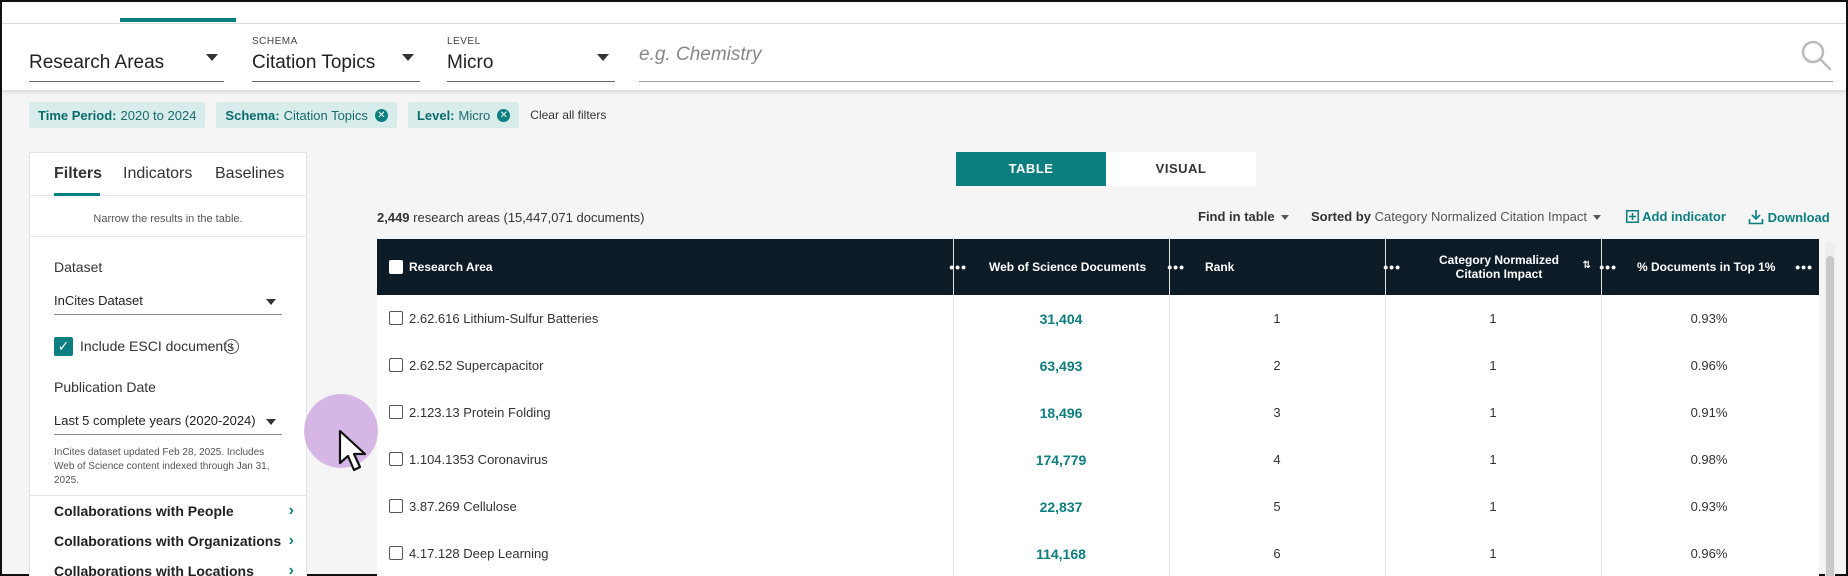  Describe the element at coordinates (174, 540) in the screenshot. I see `collaborations-organizations-section: Collaborations with Organizations ›` at that location.